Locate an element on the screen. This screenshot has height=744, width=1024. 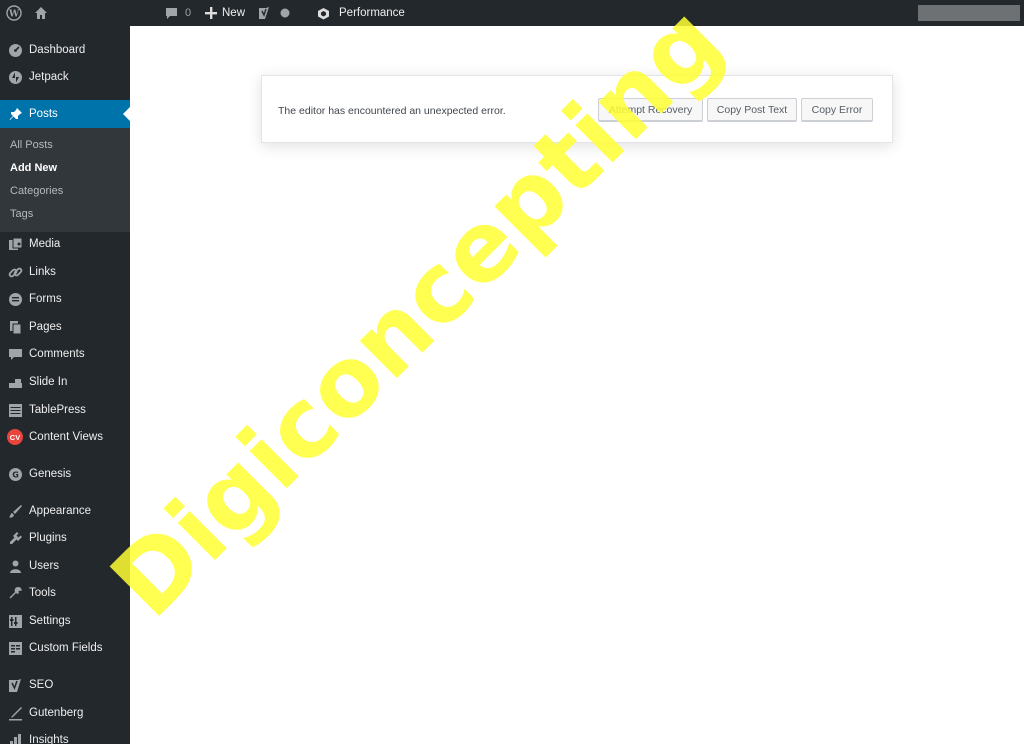
link-icon is located at coordinates (15, 272).